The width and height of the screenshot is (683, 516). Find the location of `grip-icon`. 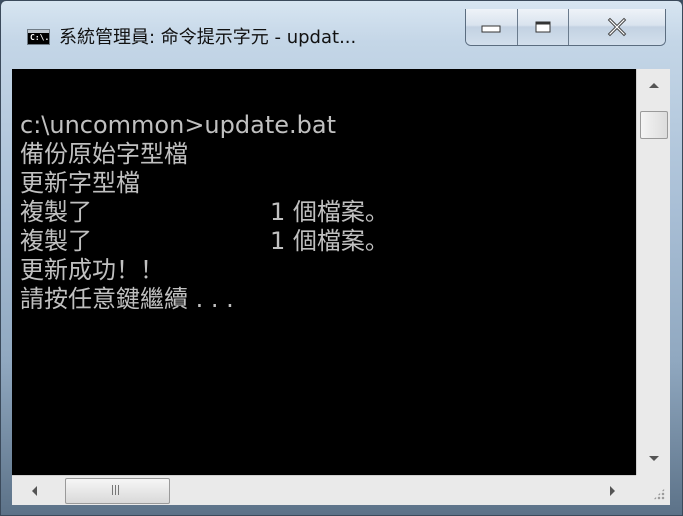

grip-icon is located at coordinates (116, 490).